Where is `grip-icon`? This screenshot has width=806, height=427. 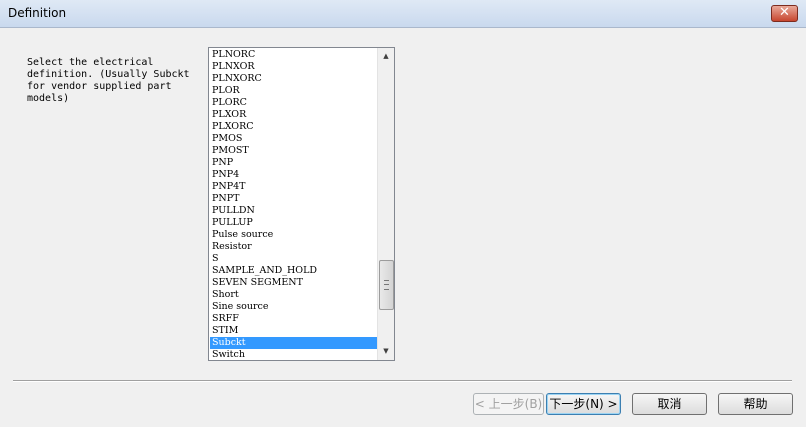
grip-icon is located at coordinates (386, 285).